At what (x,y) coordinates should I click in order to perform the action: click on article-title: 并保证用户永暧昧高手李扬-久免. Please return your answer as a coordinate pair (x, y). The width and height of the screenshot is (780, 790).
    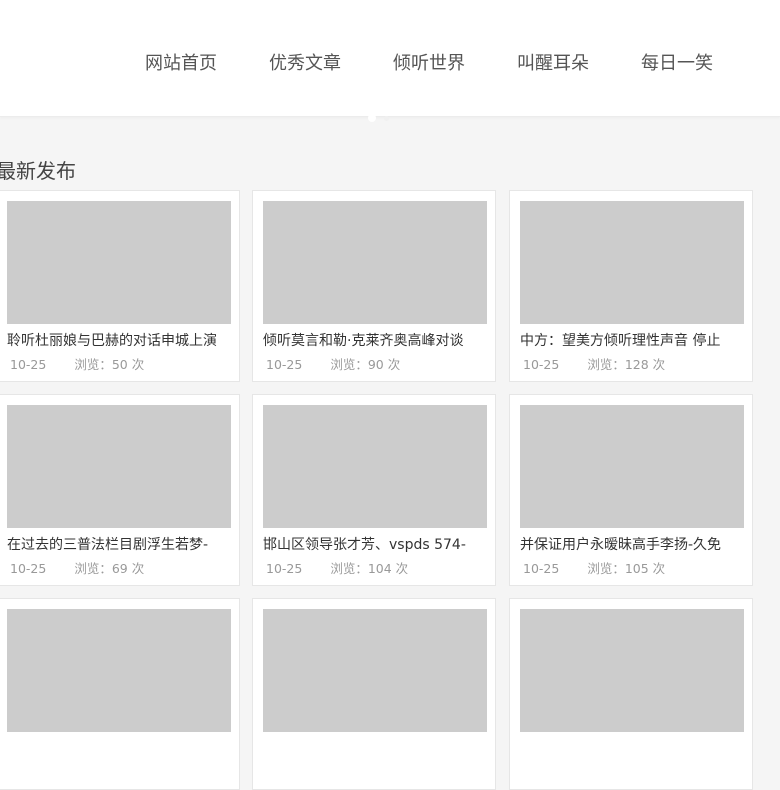
    Looking at the image, I should click on (633, 545).